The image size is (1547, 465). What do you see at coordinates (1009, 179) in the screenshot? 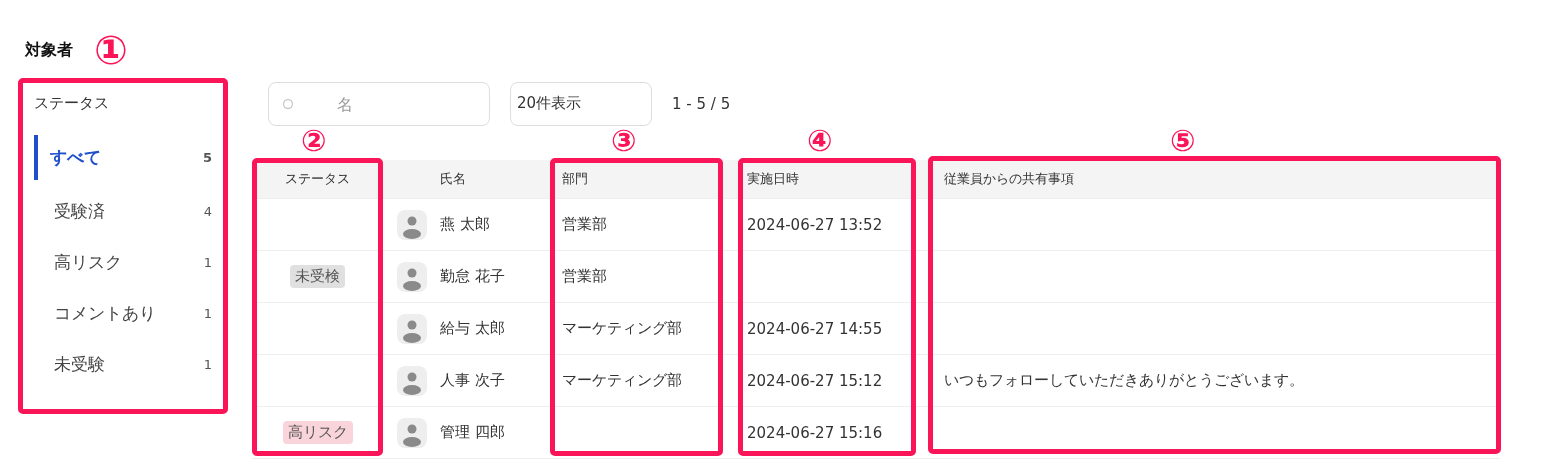
I see `column-header: 従業員からの共有事項` at bounding box center [1009, 179].